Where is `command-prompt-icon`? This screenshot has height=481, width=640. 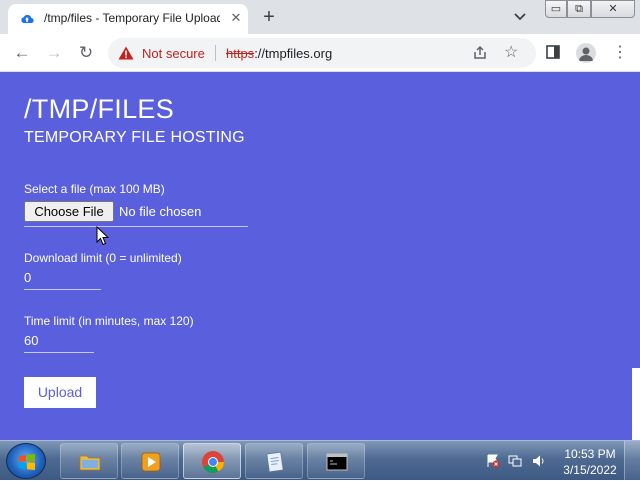 command-prompt-icon is located at coordinates (337, 462).